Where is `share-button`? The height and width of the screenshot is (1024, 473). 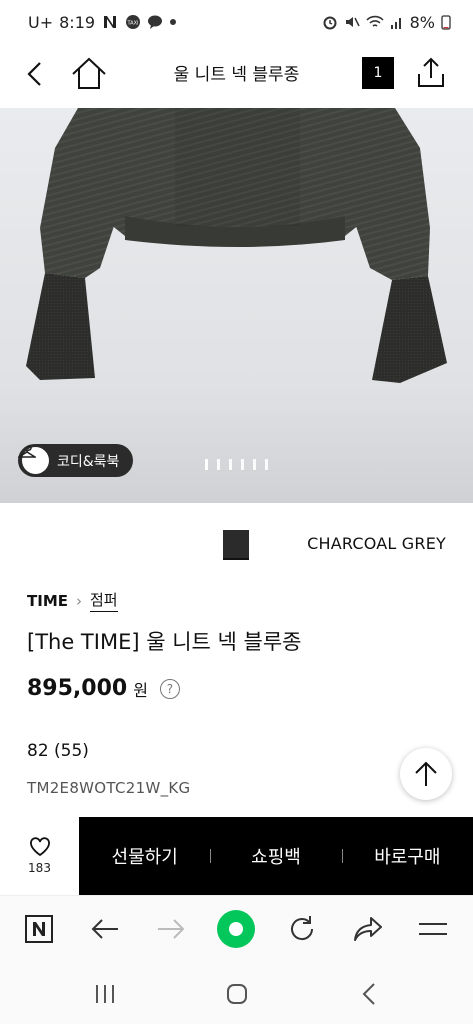 share-button is located at coordinates (431, 73).